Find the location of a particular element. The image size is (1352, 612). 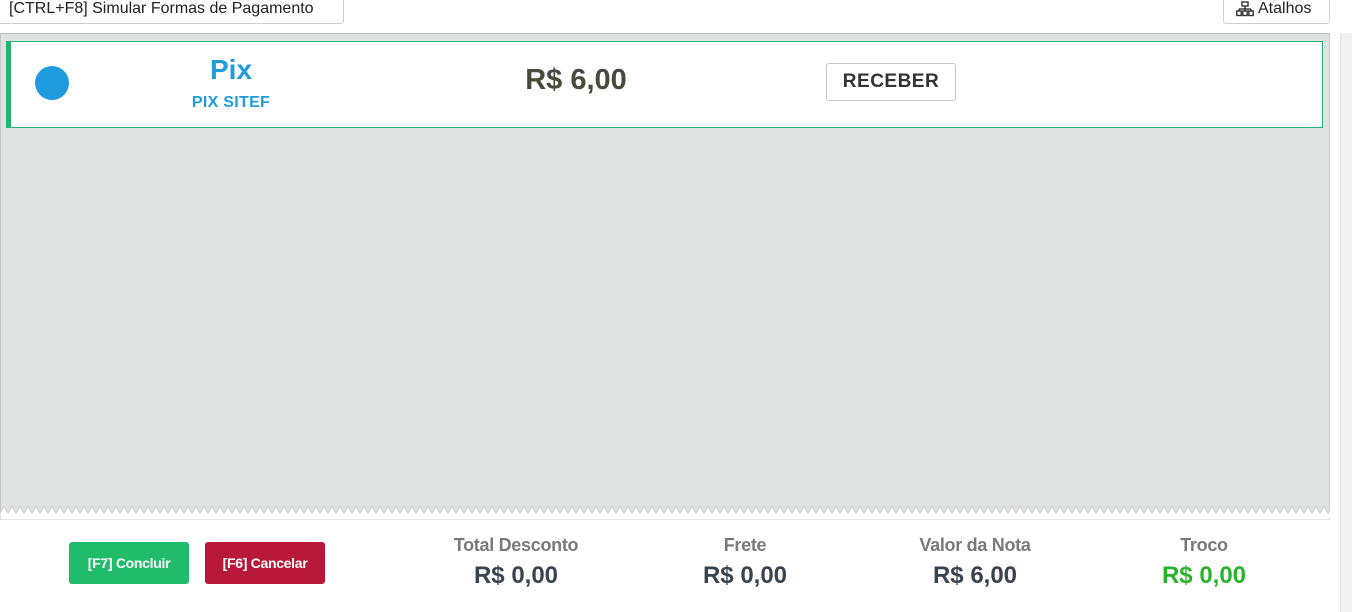

valor-nota-label: Valor da Nota is located at coordinates (975, 545).